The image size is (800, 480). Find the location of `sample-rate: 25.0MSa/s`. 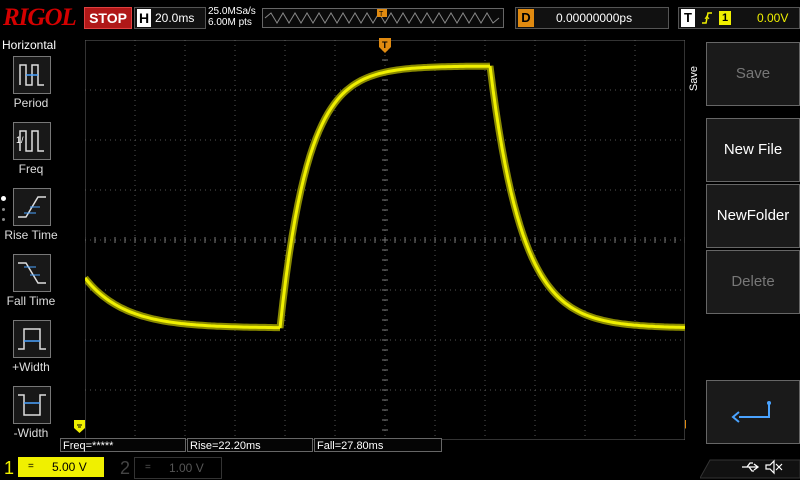

sample-rate: 25.0MSa/s is located at coordinates (232, 11).